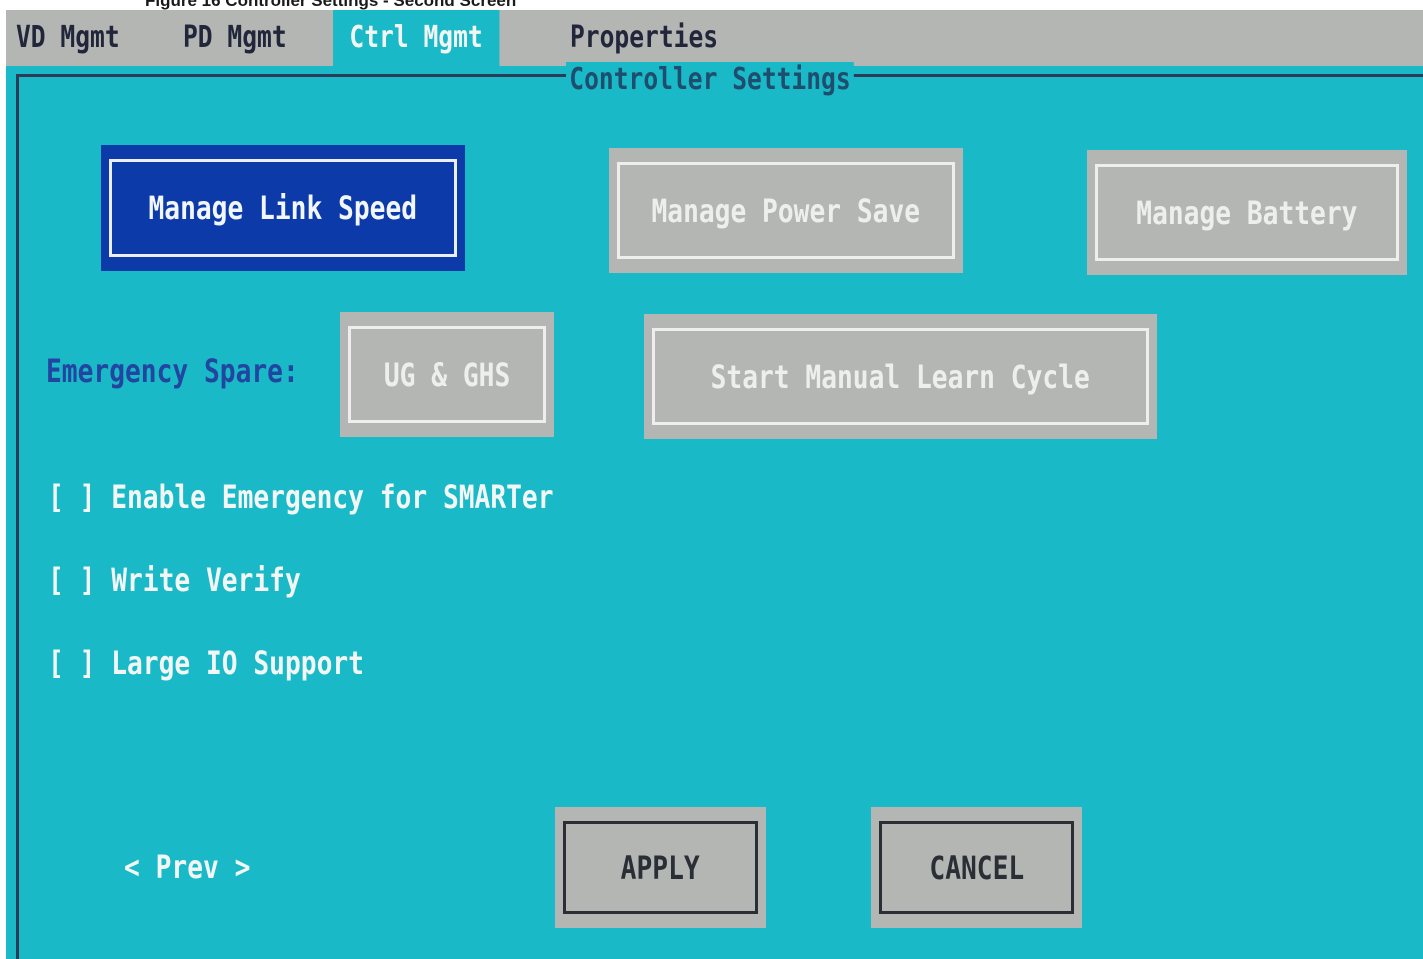 This screenshot has height=959, width=1423. Describe the element at coordinates (187, 867) in the screenshot. I see `prev-page-link: < Prev >` at that location.